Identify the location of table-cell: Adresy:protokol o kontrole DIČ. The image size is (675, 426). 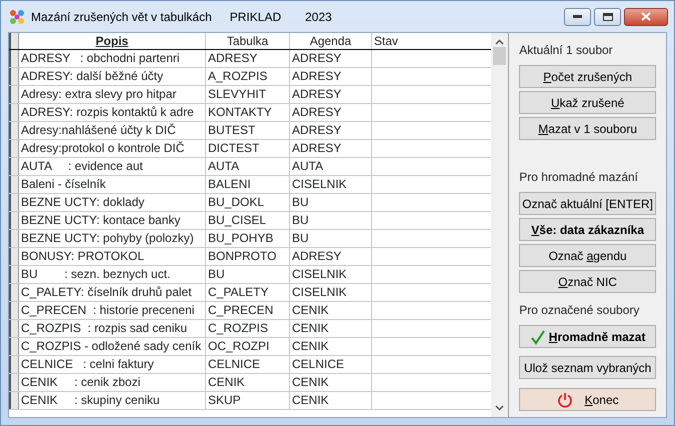
(112, 148).